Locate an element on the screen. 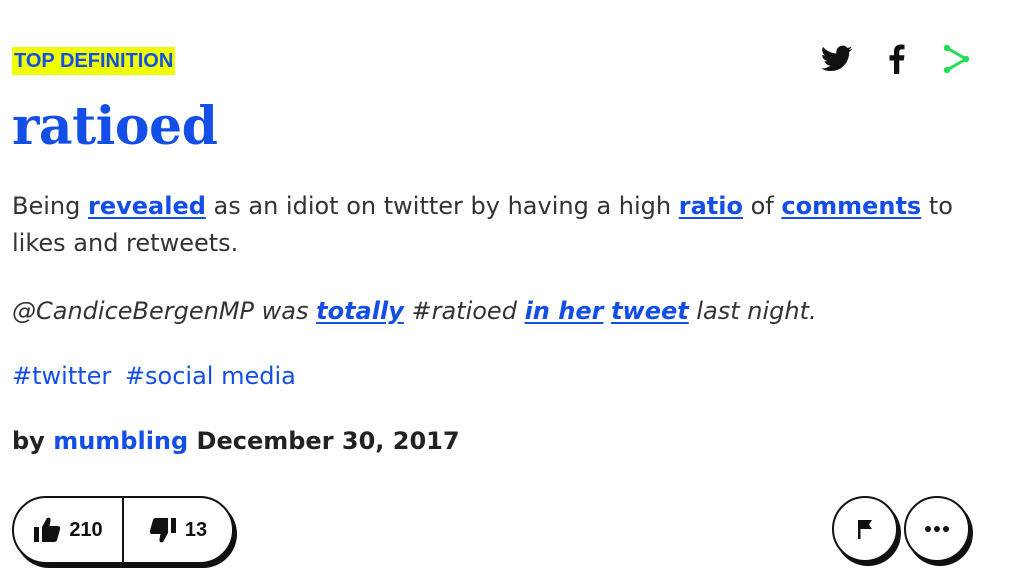  share-bar is located at coordinates (897, 59).